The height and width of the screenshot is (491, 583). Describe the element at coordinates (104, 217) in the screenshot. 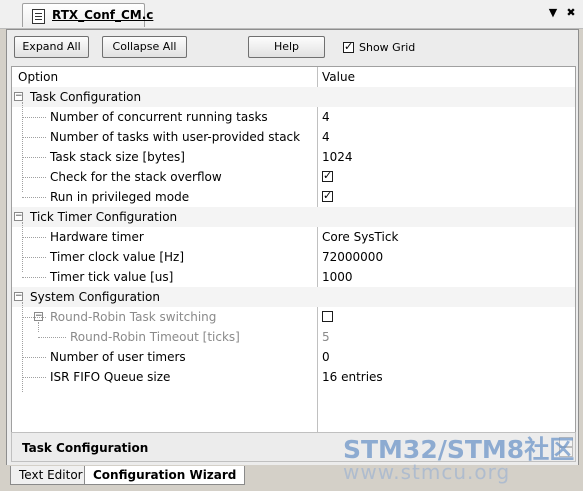

I see `group-label: Tick Timer Configuration` at that location.